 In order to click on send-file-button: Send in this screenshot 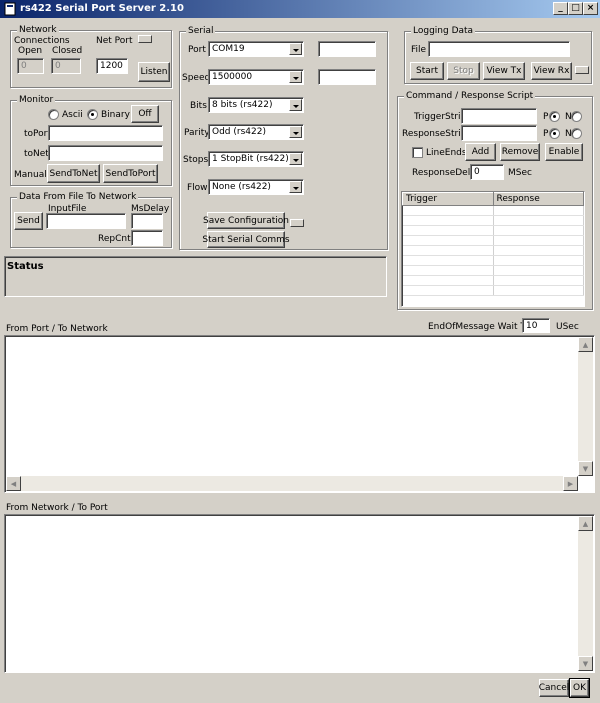, I will do `click(28, 221)`.